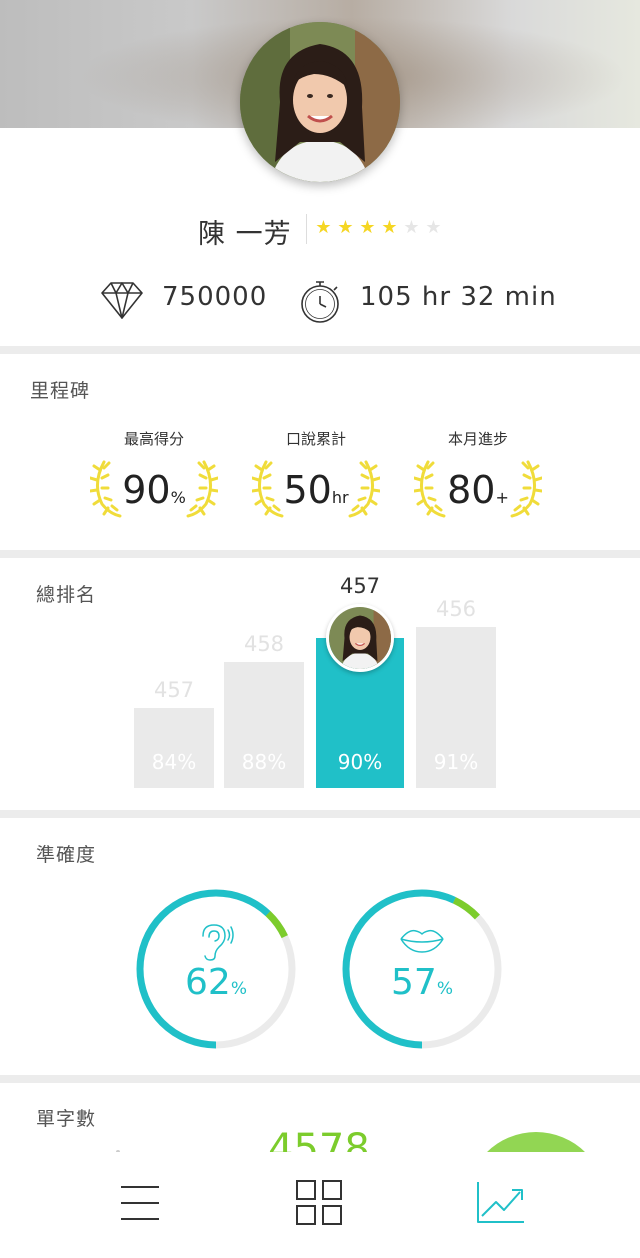 Image resolution: width=640 pixels, height=1258 pixels. Describe the element at coordinates (306, 229) in the screenshot. I see `name-divider` at that location.